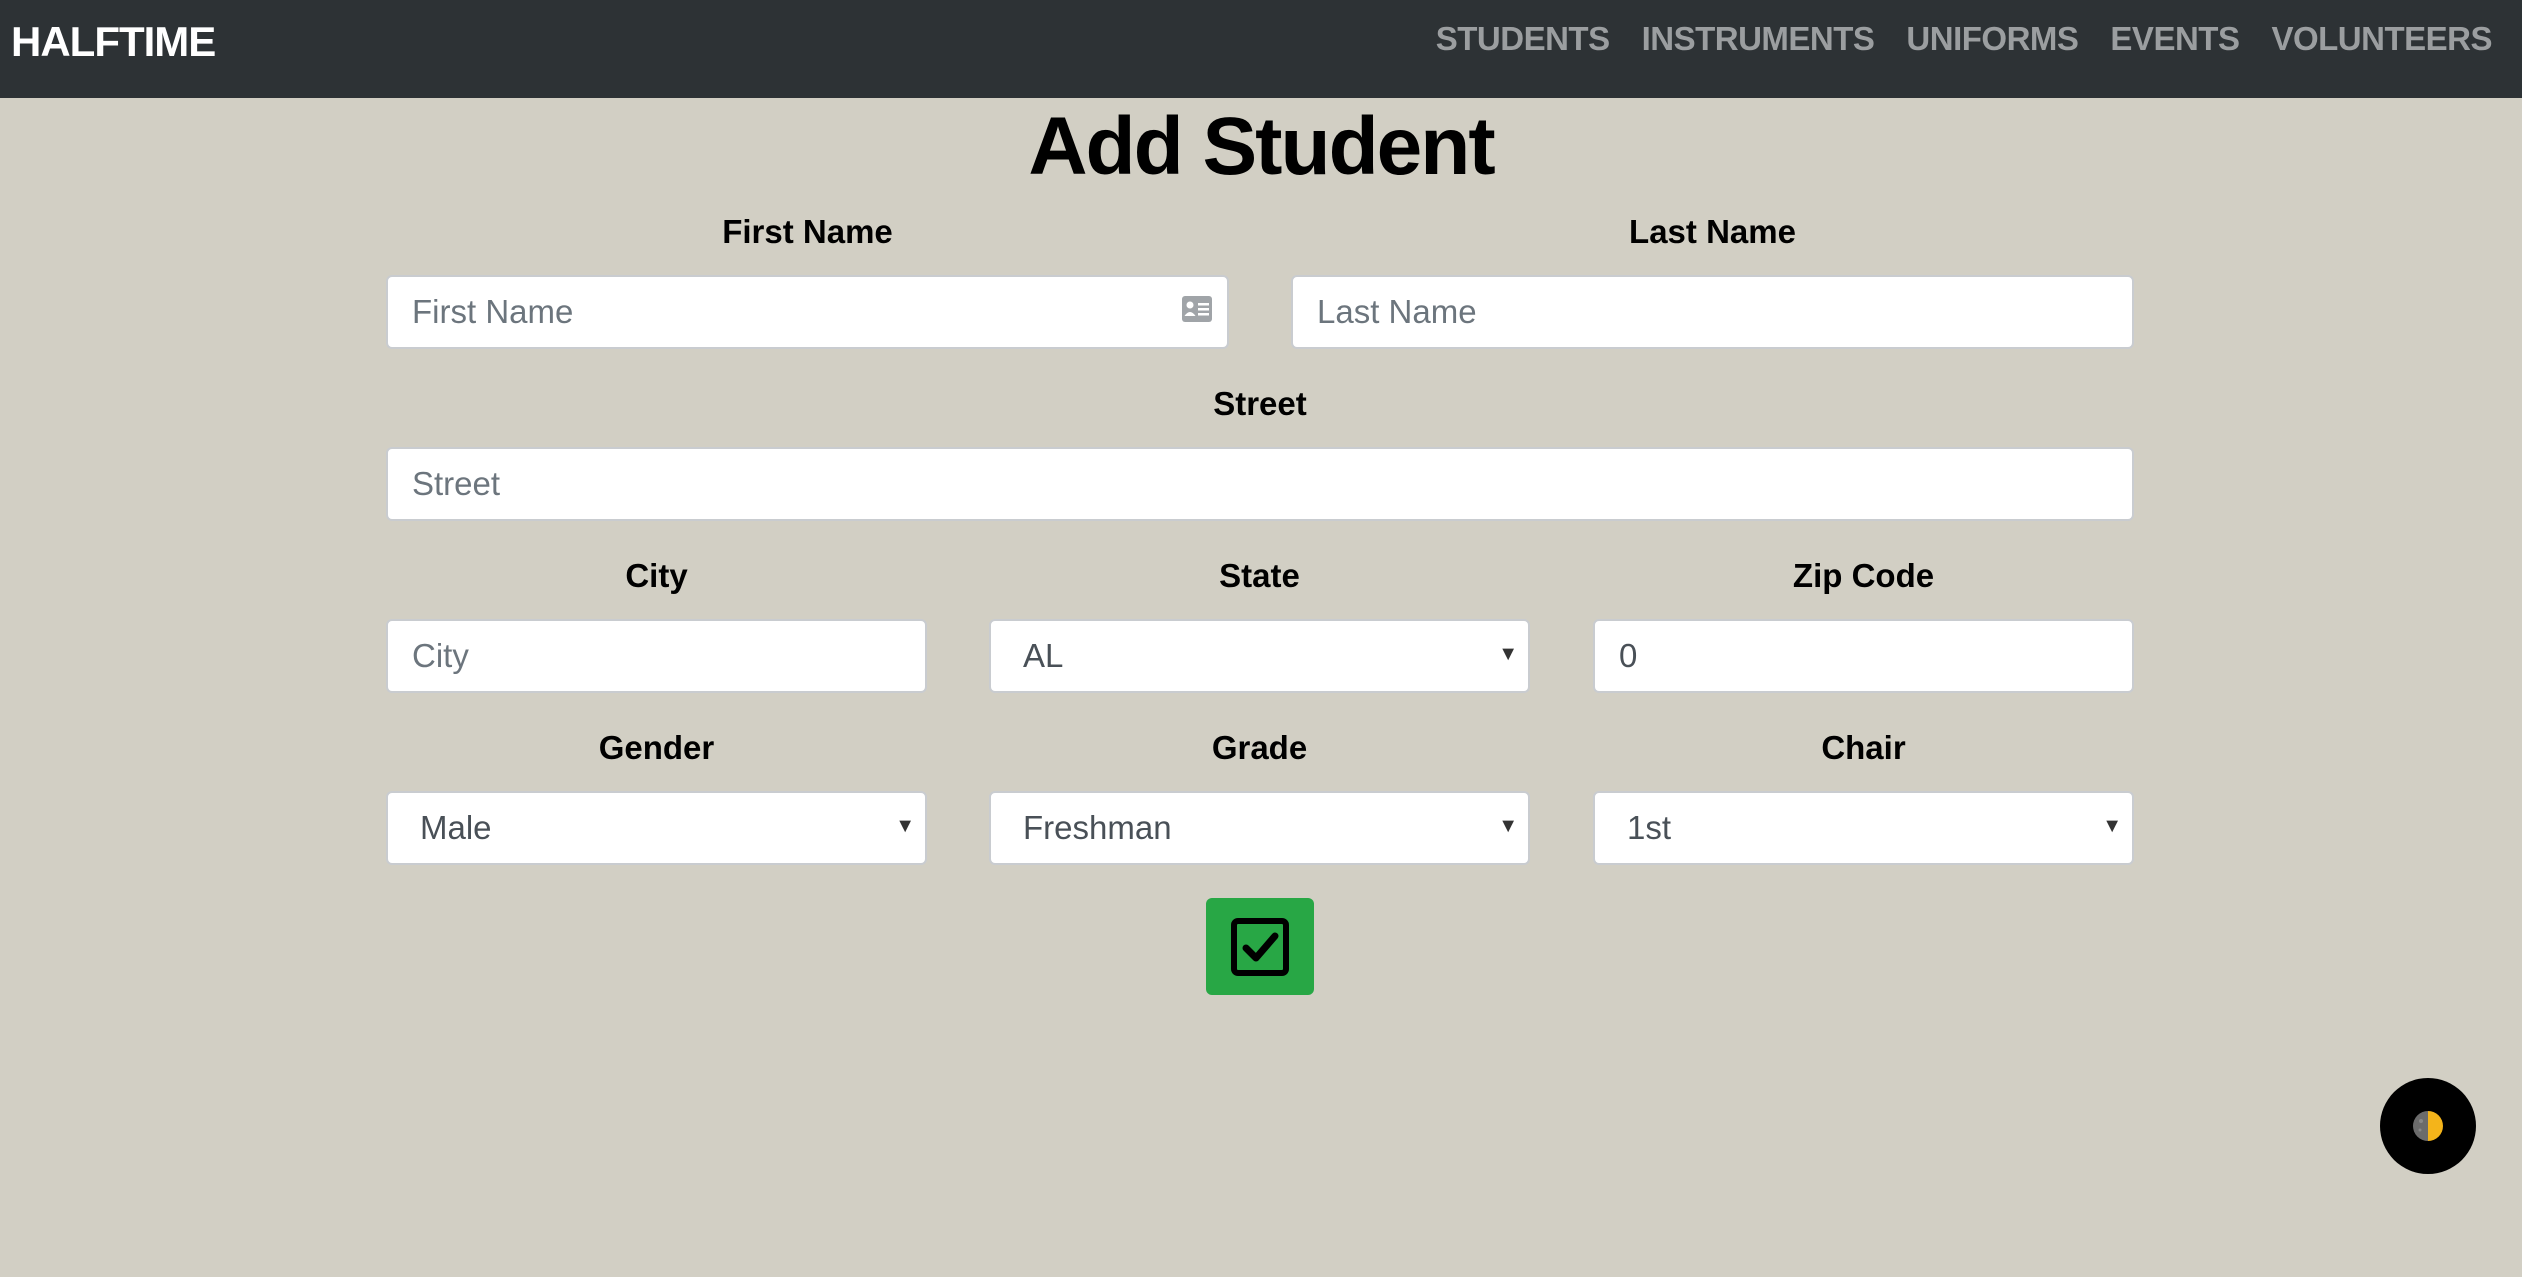  What do you see at coordinates (1649, 827) in the screenshot?
I see `chair-selected-value: 1st` at bounding box center [1649, 827].